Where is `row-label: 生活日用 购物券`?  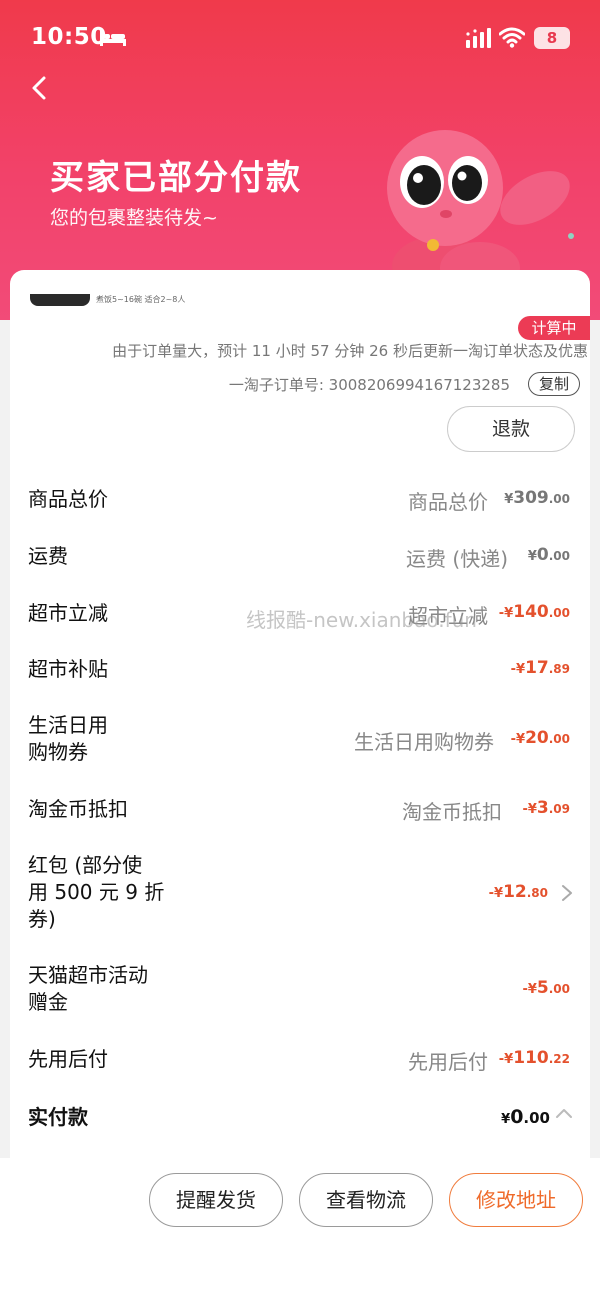
row-label: 生活日用 购物券 is located at coordinates (68, 738).